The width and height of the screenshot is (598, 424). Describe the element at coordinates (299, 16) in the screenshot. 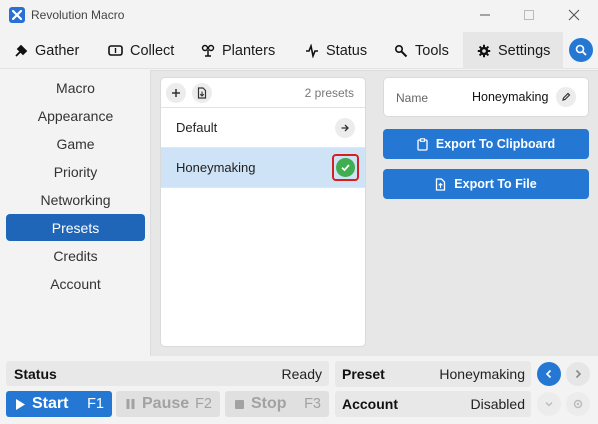

I see `title-bar: Revolution Macro` at that location.